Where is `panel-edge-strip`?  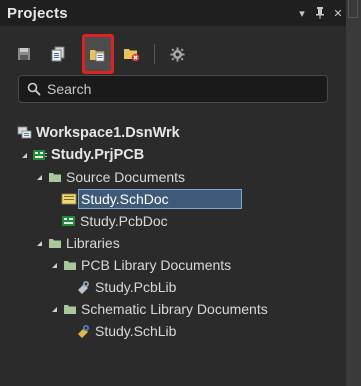
panel-edge-strip is located at coordinates (353, 193).